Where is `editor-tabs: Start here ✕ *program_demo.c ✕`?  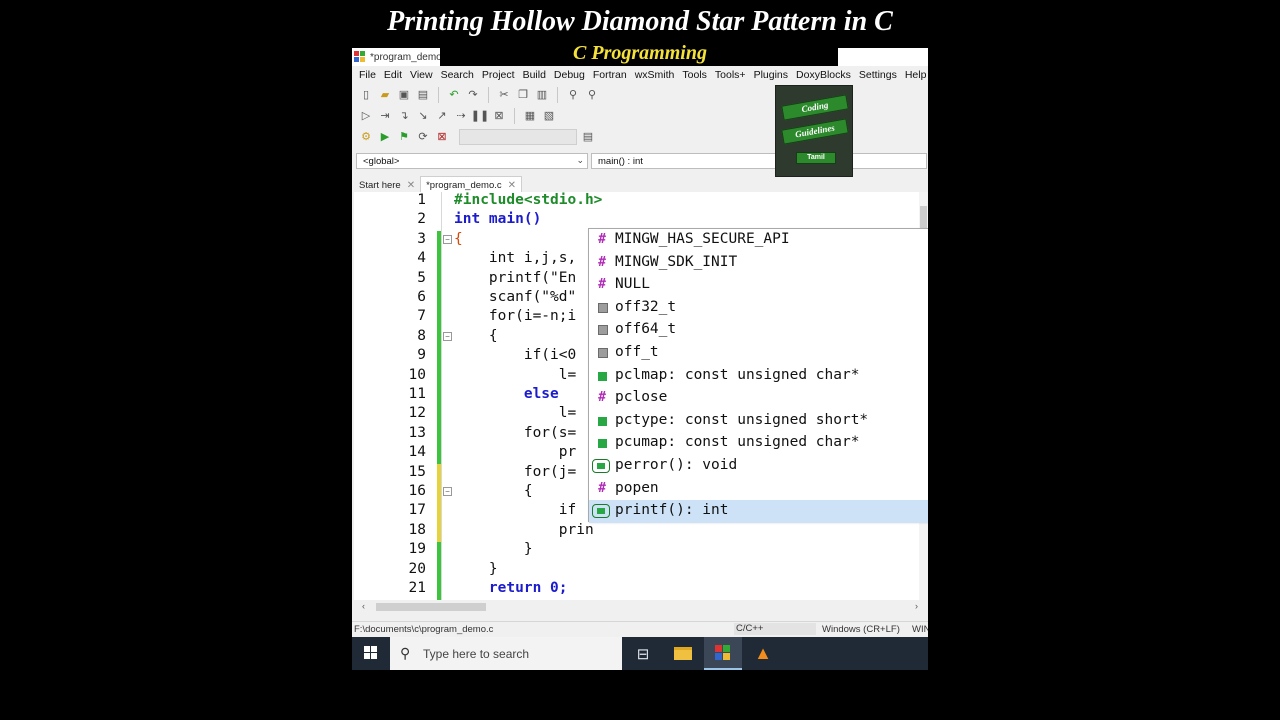
editor-tabs: Start here ✕ *program_demo.c ✕ is located at coordinates (640, 184).